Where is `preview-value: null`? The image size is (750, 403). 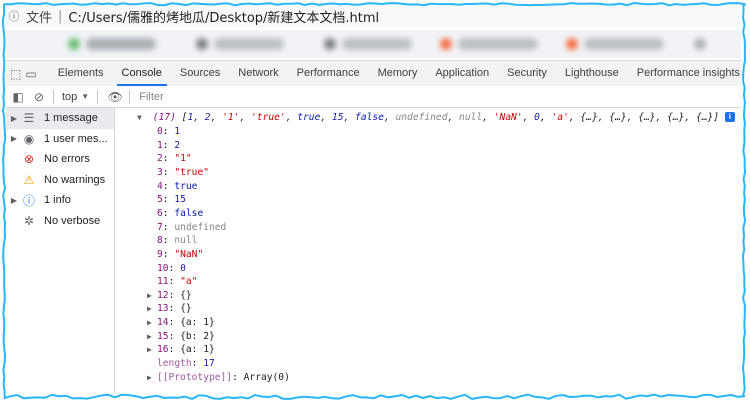 preview-value: null is located at coordinates (471, 117).